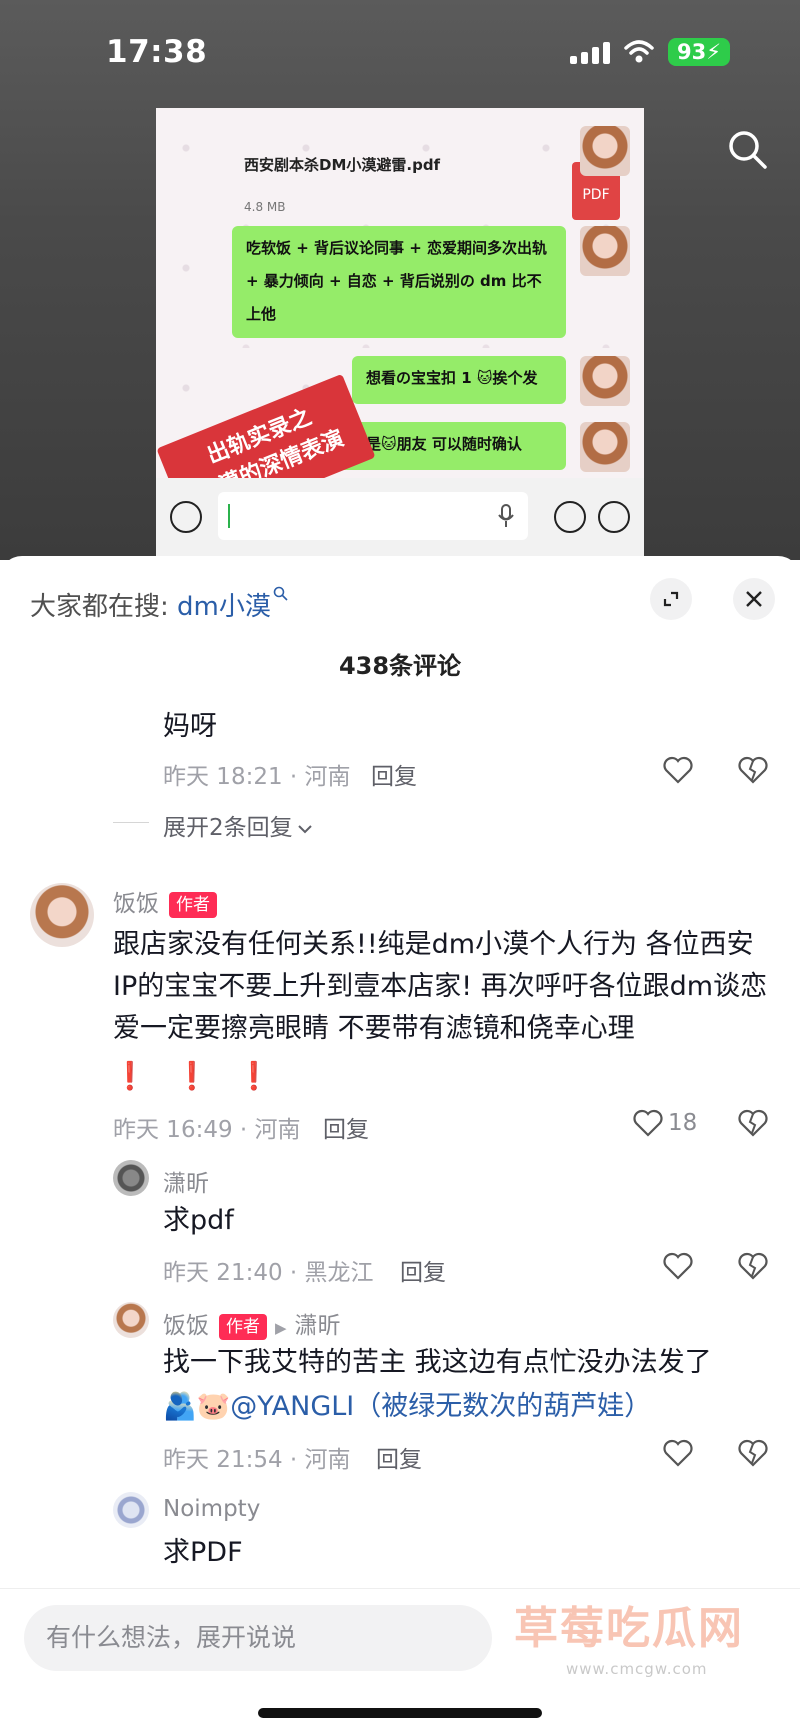 The image size is (800, 1736). I want to click on comment-author: Noimpty, so click(211, 1509).